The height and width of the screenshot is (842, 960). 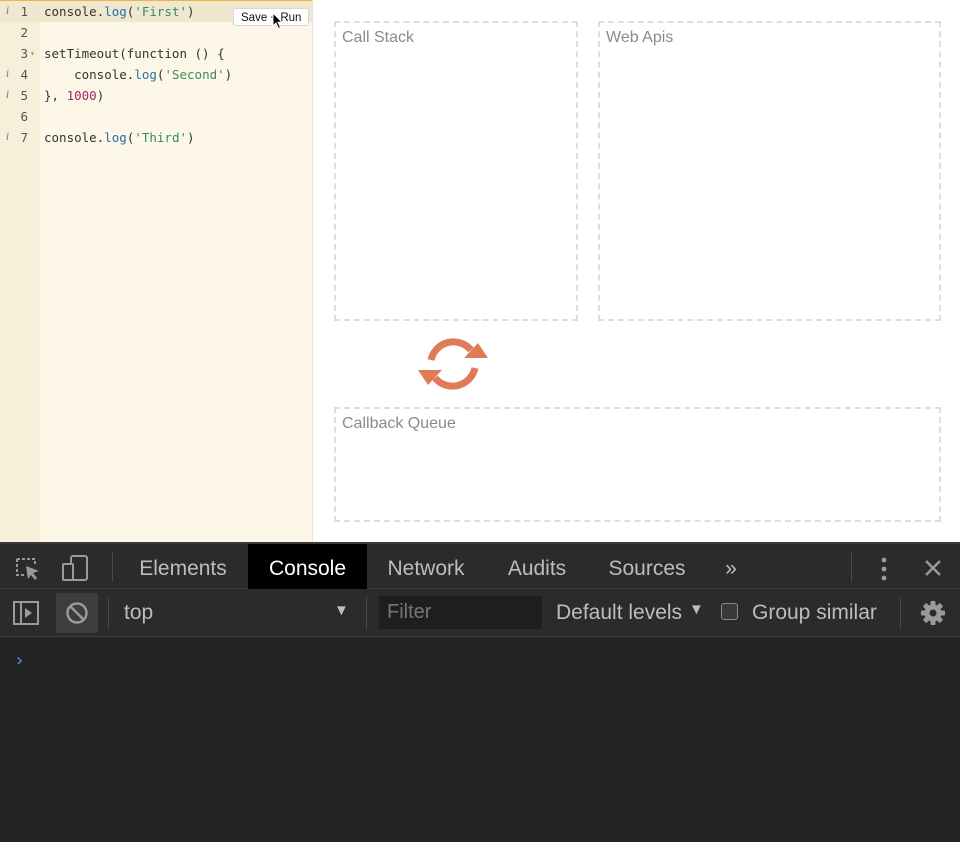 I want to click on tab-console: Console, so click(x=307, y=566).